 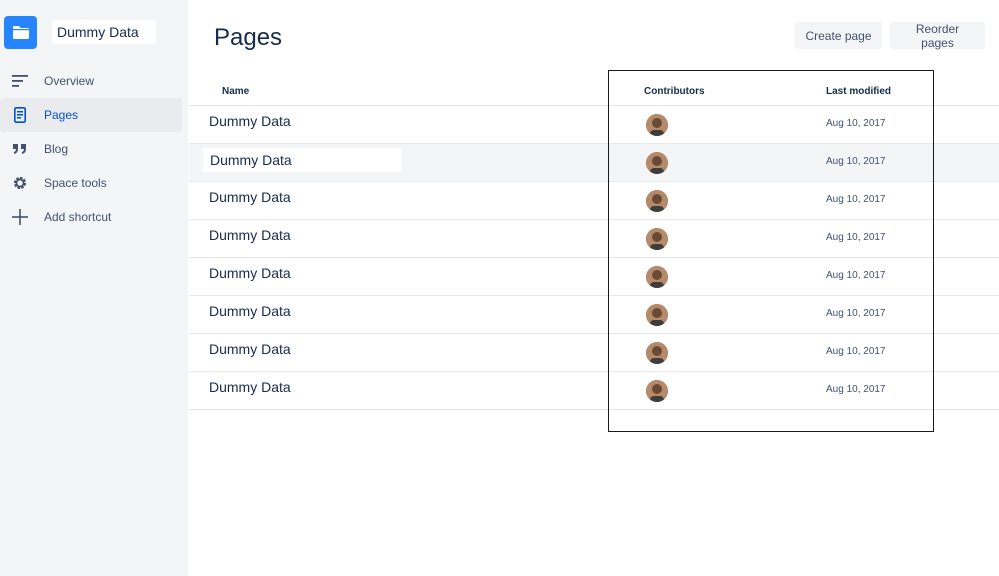 What do you see at coordinates (20, 217) in the screenshot?
I see `plus-icon` at bounding box center [20, 217].